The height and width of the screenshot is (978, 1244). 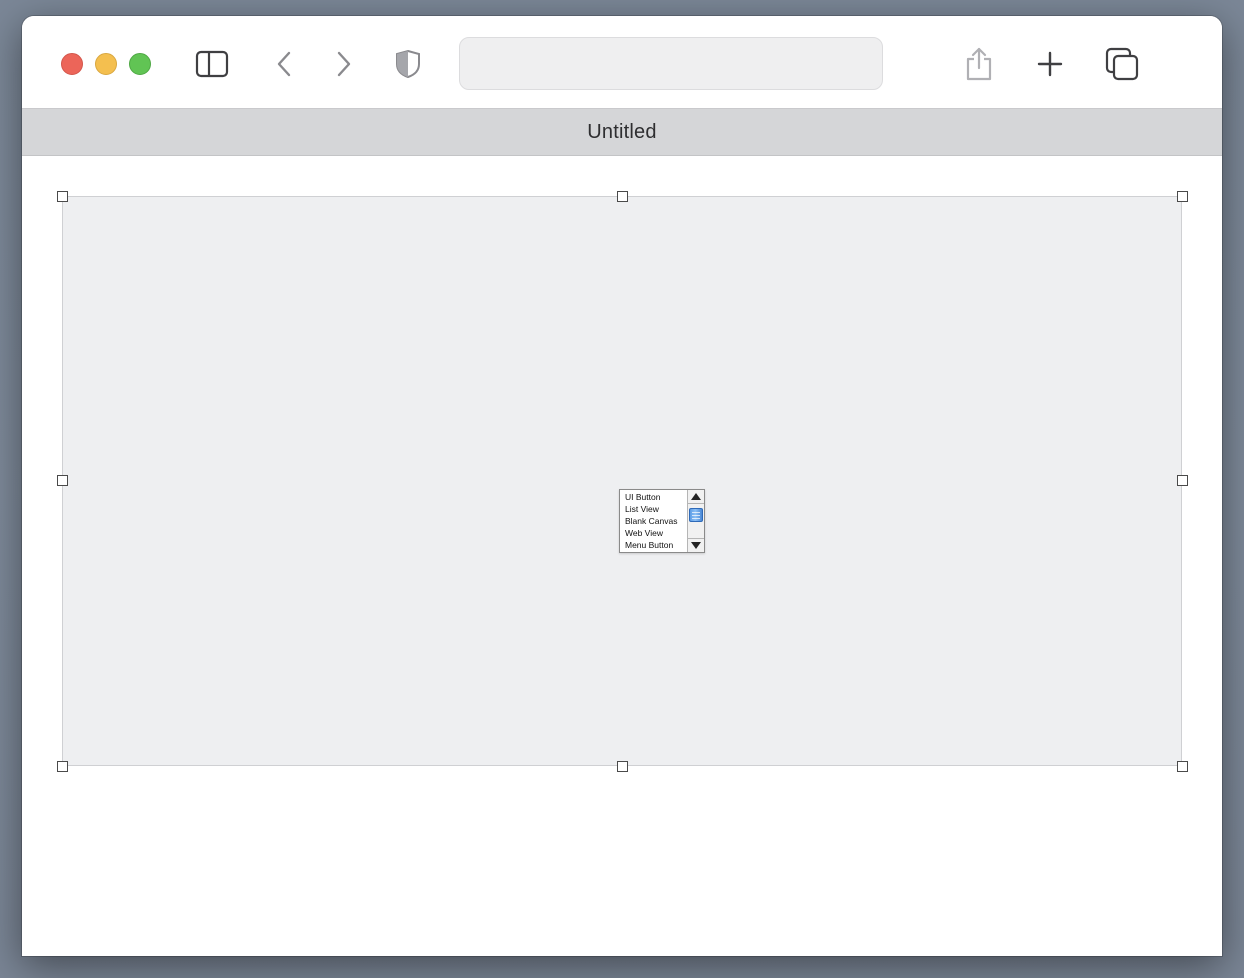 I want to click on resize-handle-bottom-left, so click(x=62, y=766).